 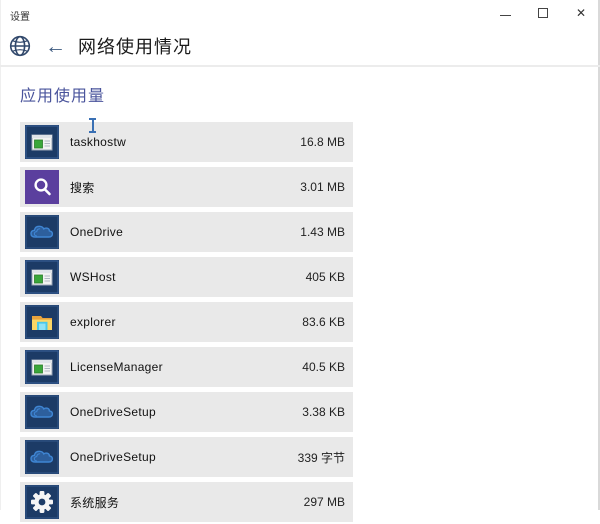 I want to click on window-title: 设置, so click(x=20, y=17).